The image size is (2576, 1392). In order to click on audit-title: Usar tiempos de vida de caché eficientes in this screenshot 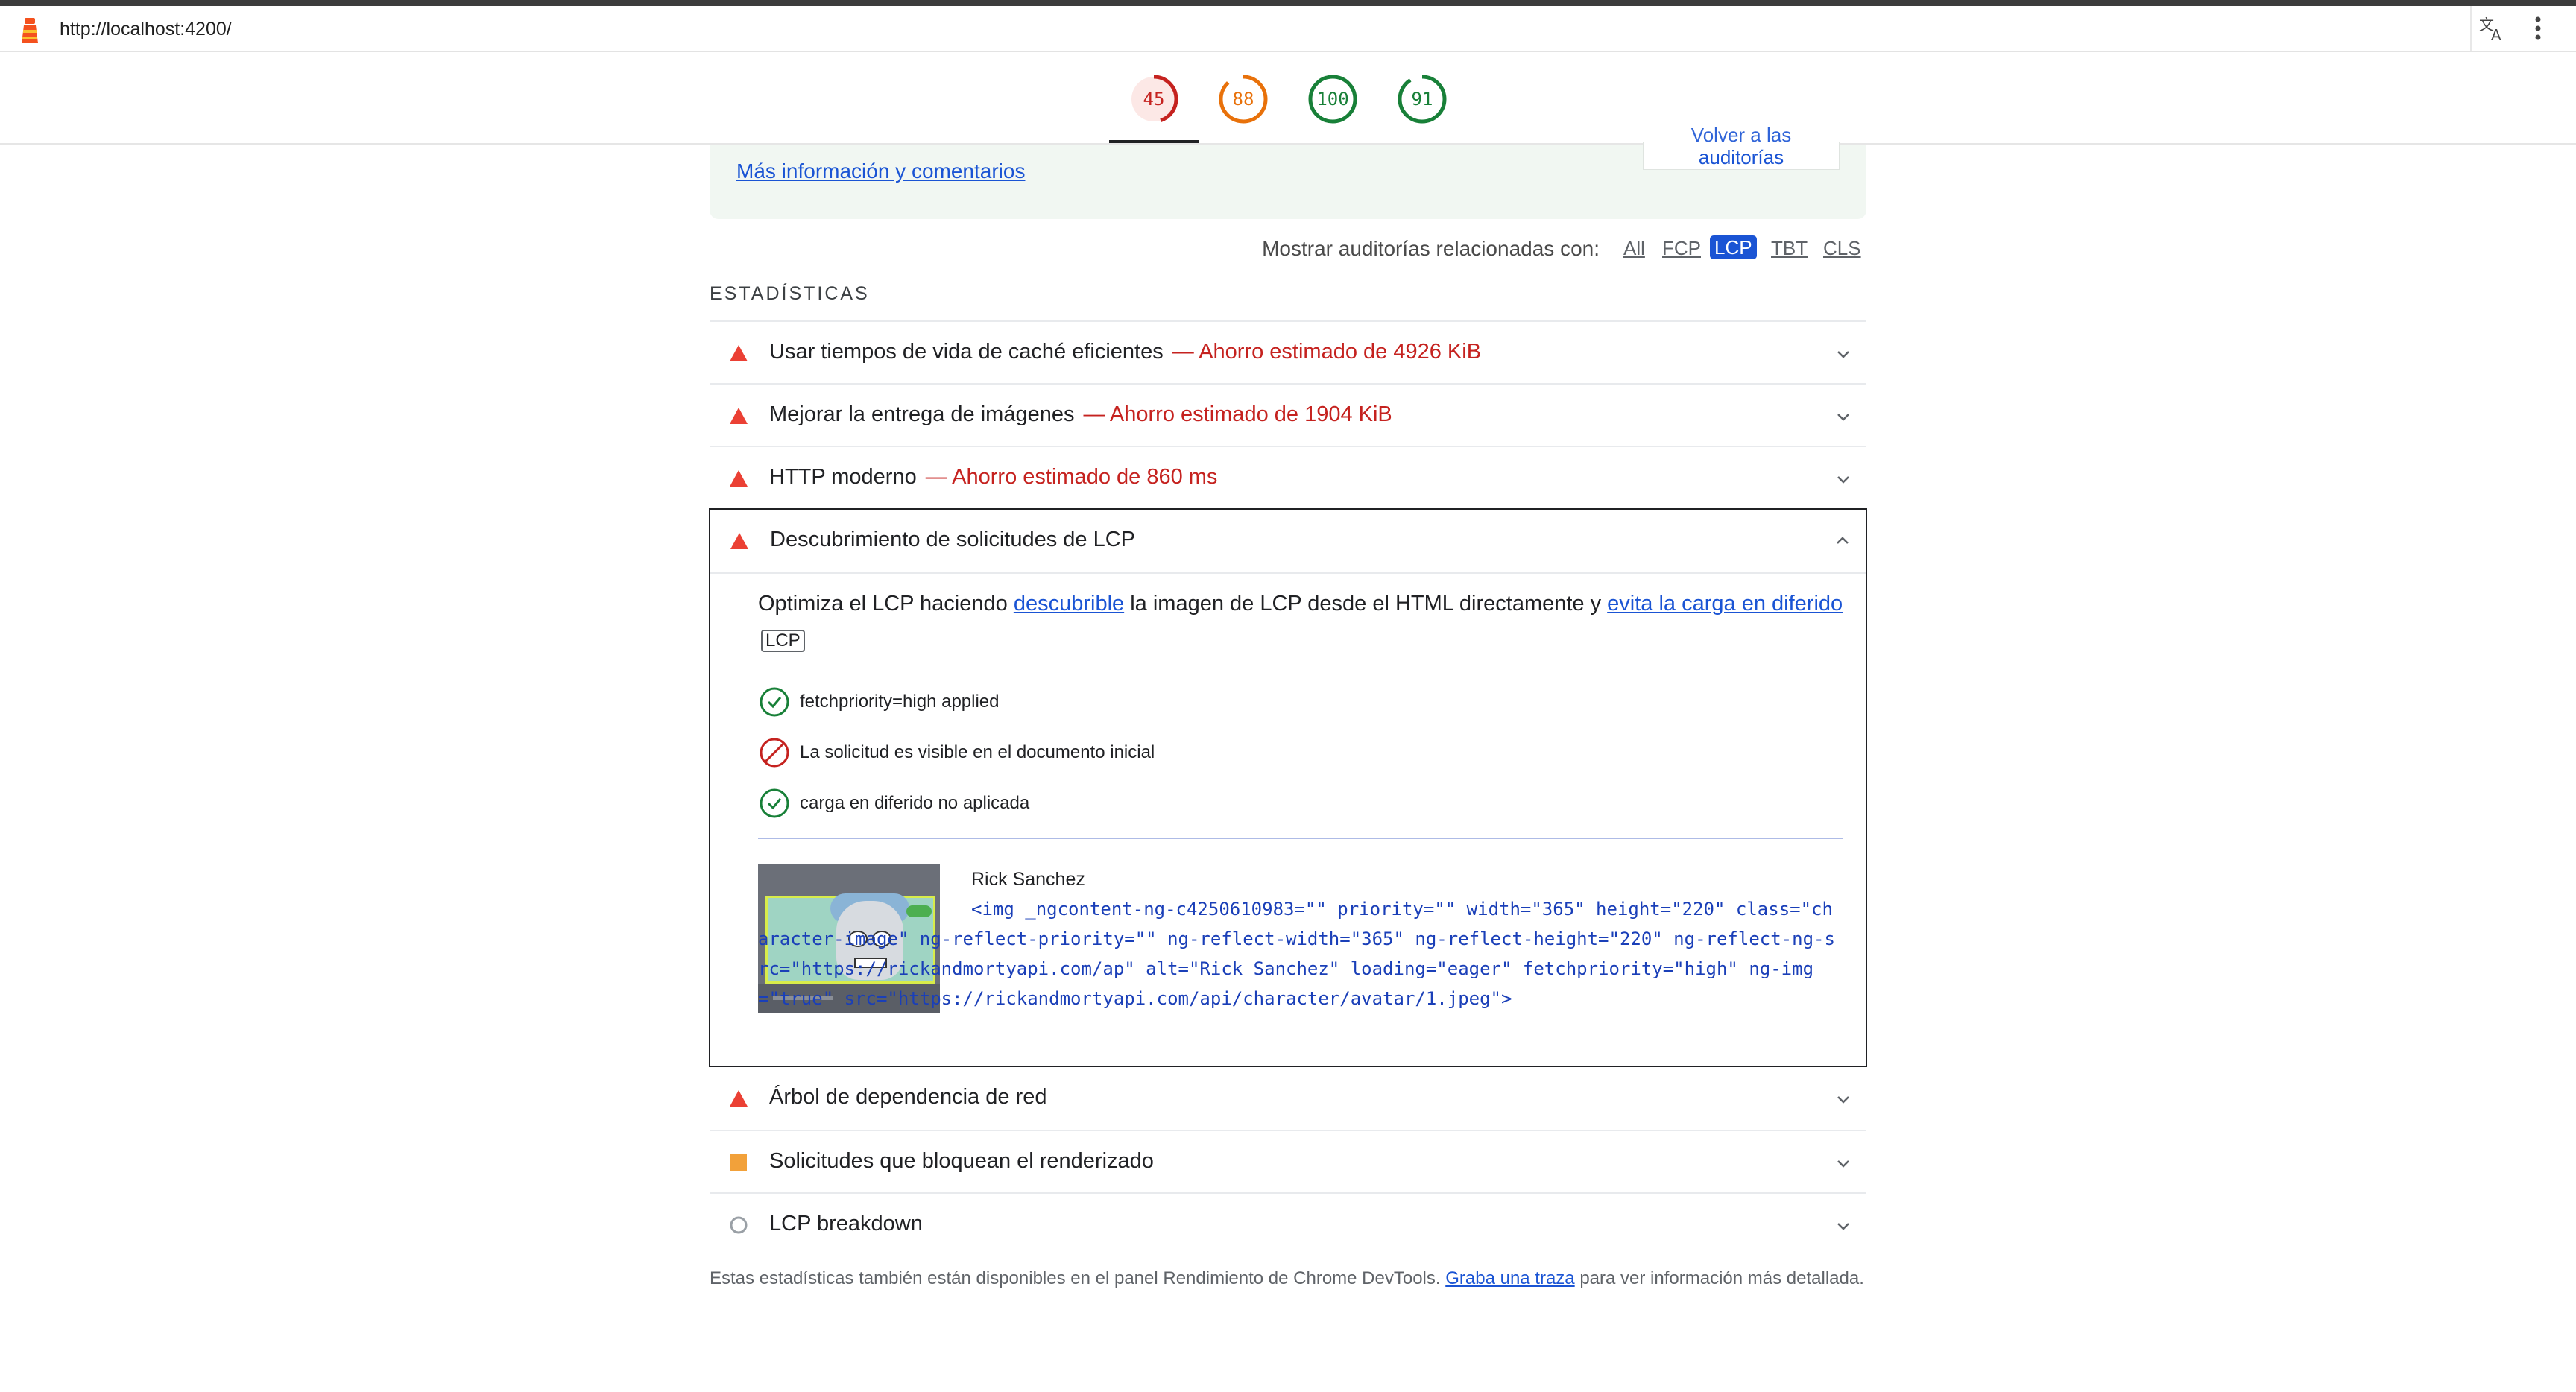, I will do `click(967, 352)`.